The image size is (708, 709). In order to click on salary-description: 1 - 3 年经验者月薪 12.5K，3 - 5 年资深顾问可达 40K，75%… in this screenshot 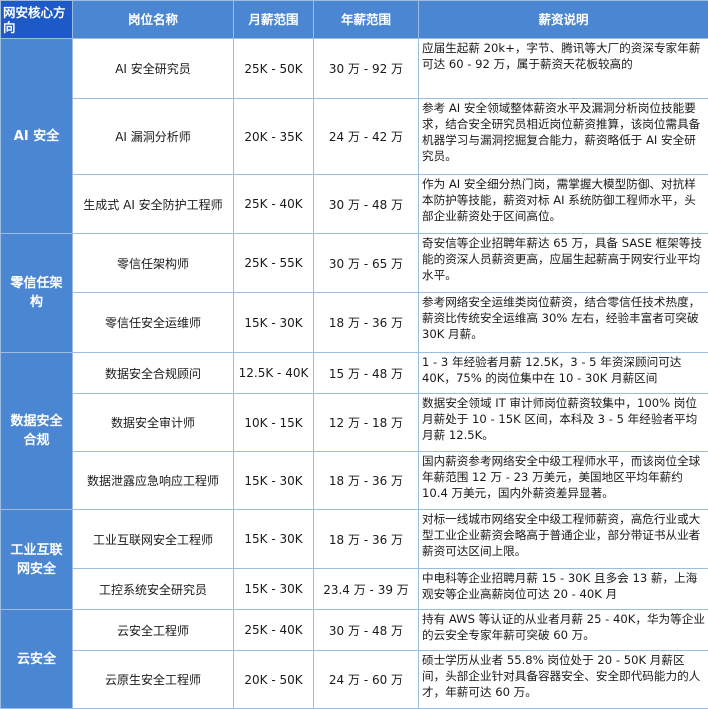, I will do `click(563, 373)`.